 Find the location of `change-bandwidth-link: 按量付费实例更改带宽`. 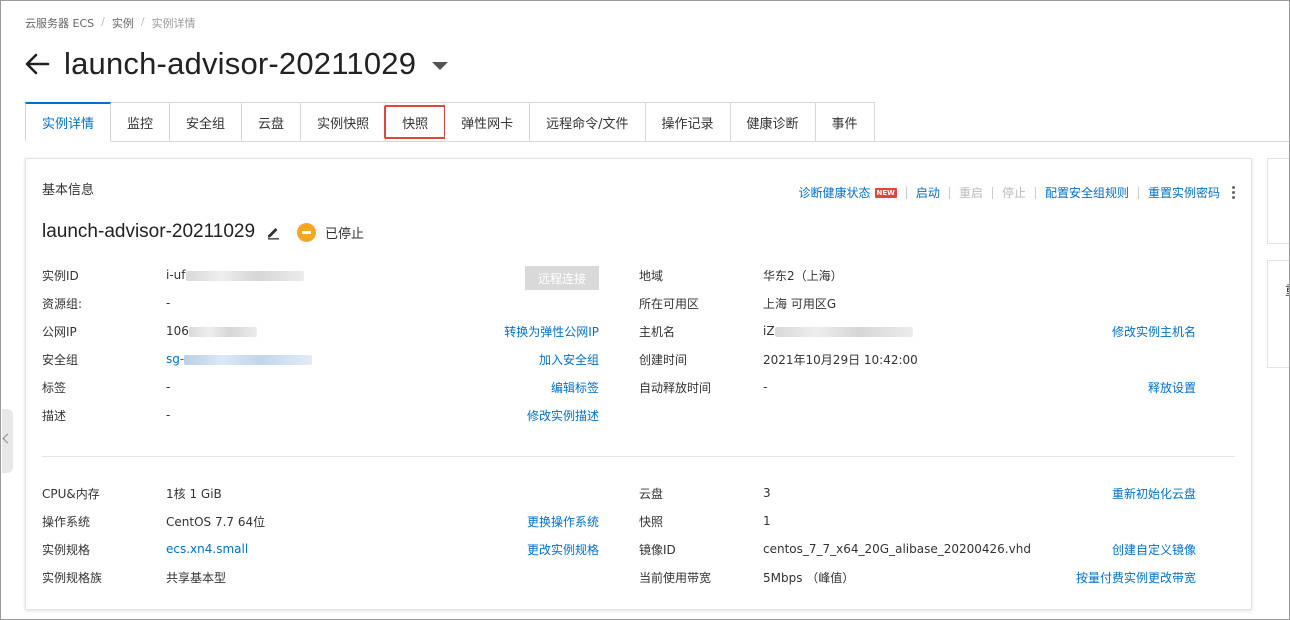

change-bandwidth-link: 按量付费实例更改带宽 is located at coordinates (1136, 577).